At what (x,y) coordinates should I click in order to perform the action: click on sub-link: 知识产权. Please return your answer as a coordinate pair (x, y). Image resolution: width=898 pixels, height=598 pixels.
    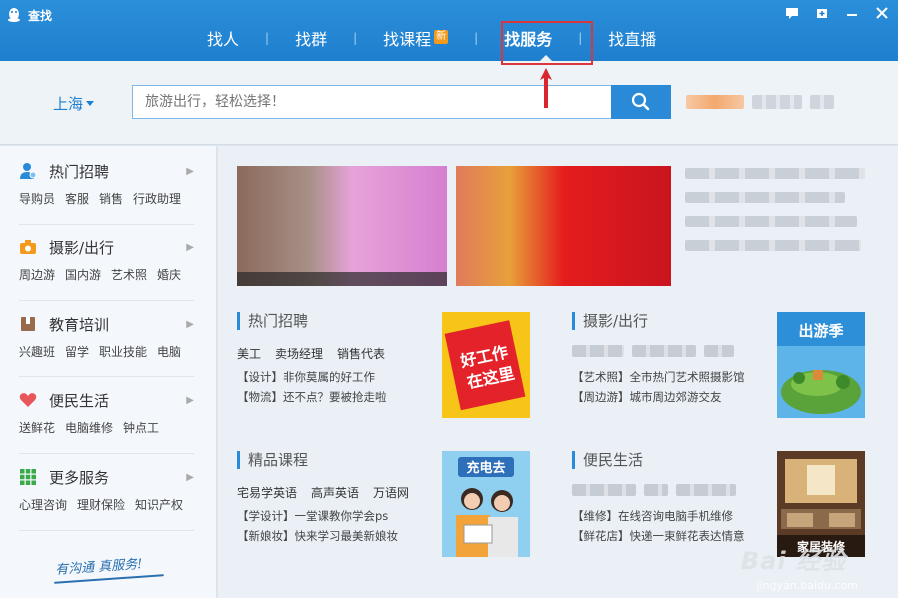
    Looking at the image, I should click on (159, 504).